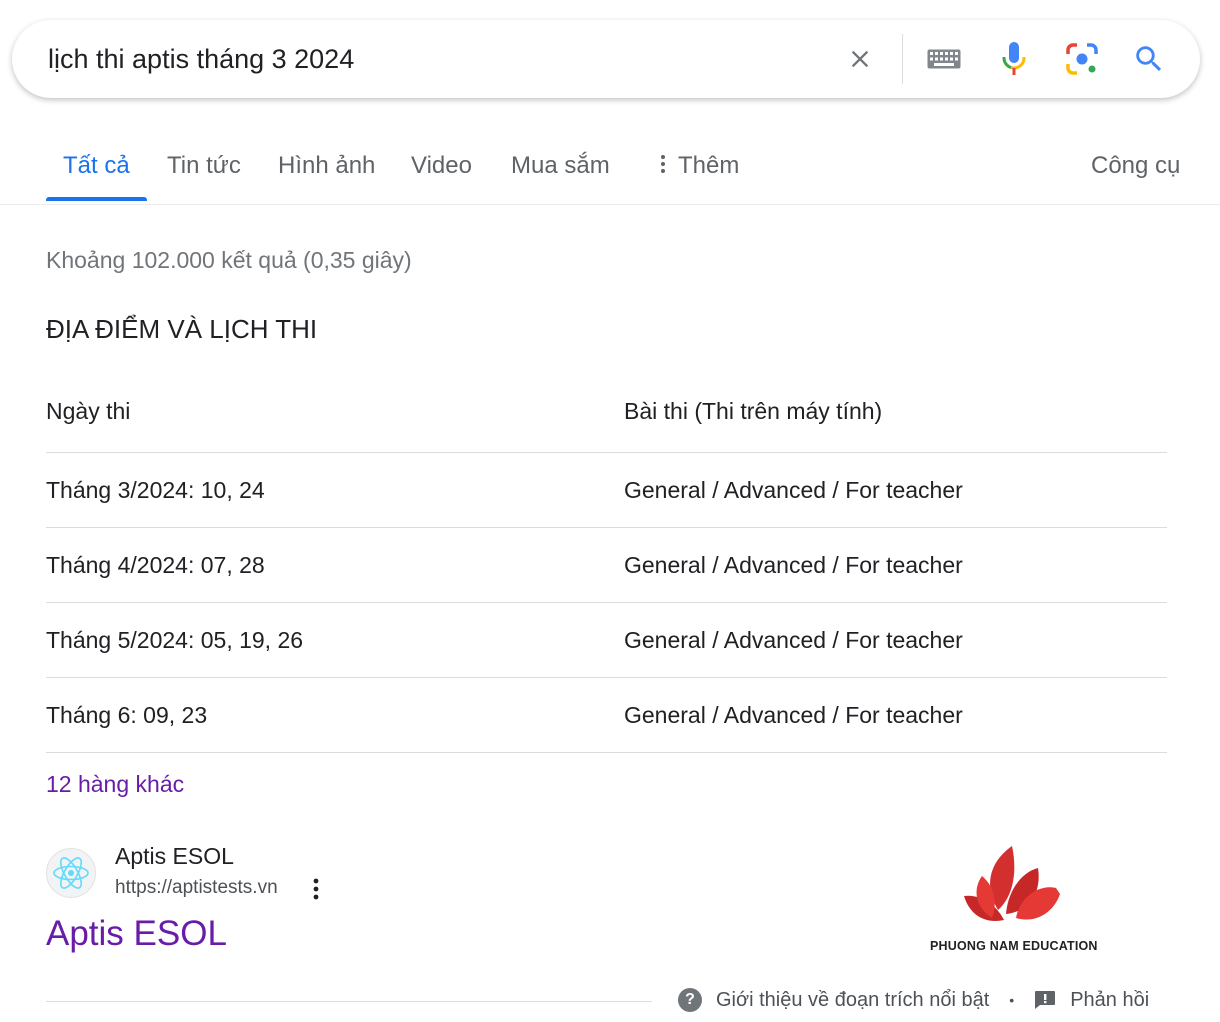 This screenshot has height=1022, width=1220. I want to click on about-snippet-link: Giới thiệu về đoạn trích nổi bật, so click(852, 1000).